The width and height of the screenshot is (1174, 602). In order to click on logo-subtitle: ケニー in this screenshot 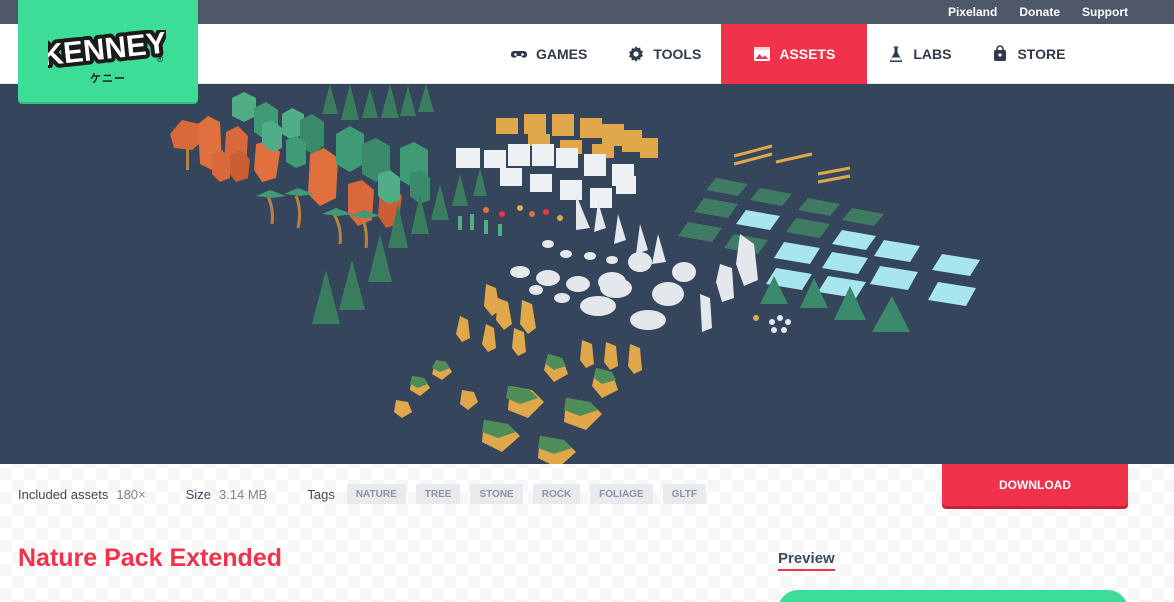, I will do `click(108, 79)`.